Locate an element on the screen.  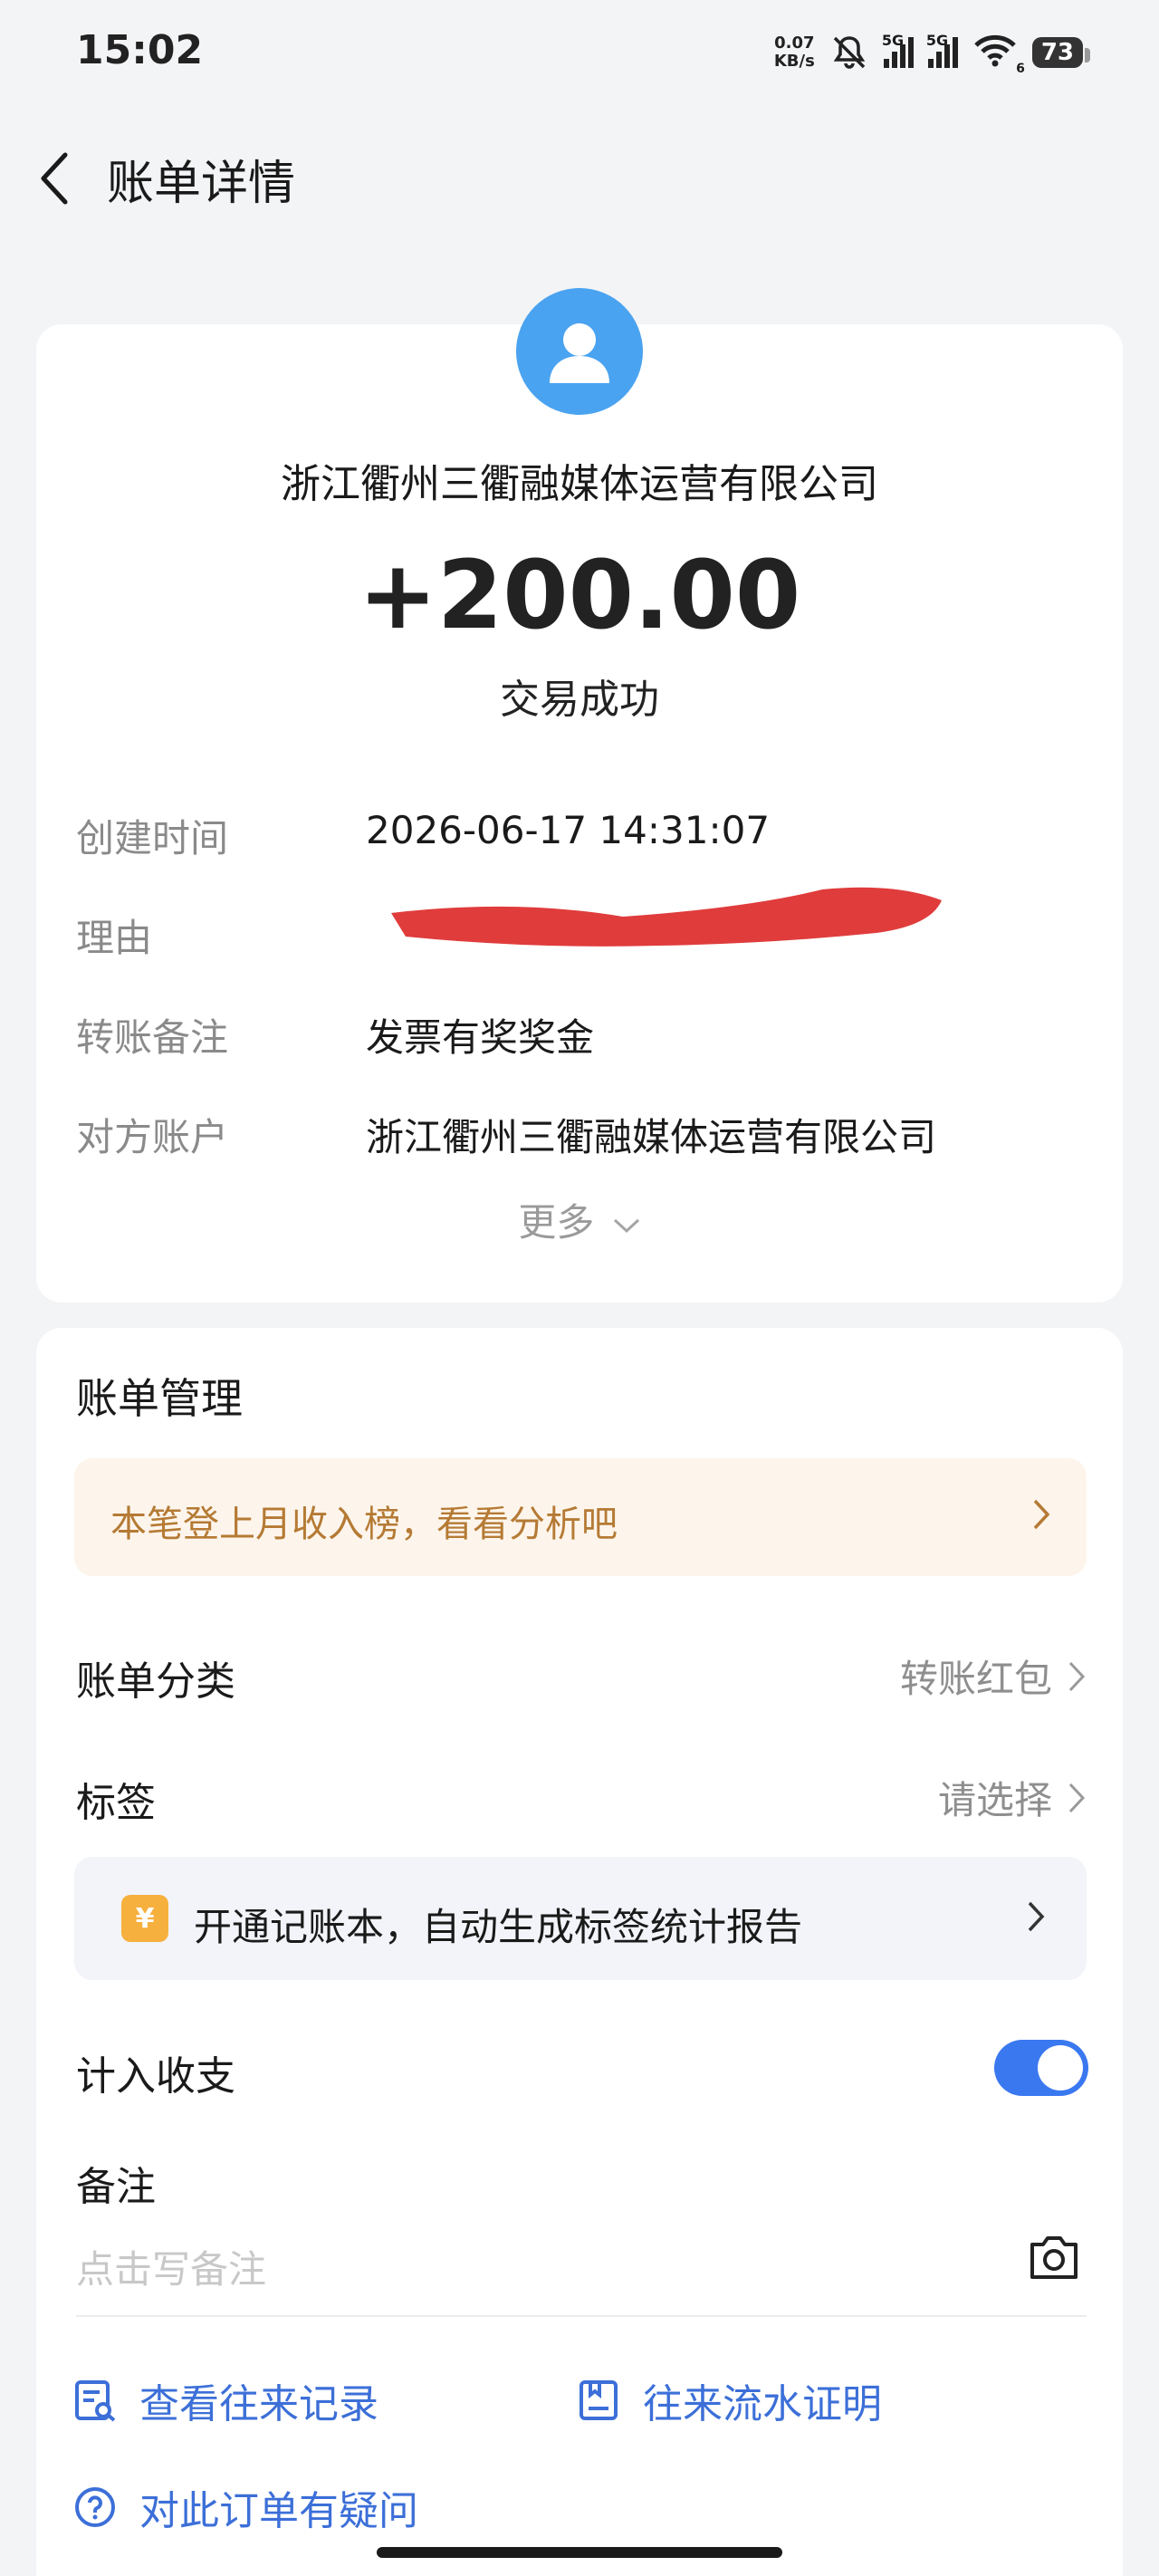
signal-2-icon: 5G is located at coordinates (942, 50).